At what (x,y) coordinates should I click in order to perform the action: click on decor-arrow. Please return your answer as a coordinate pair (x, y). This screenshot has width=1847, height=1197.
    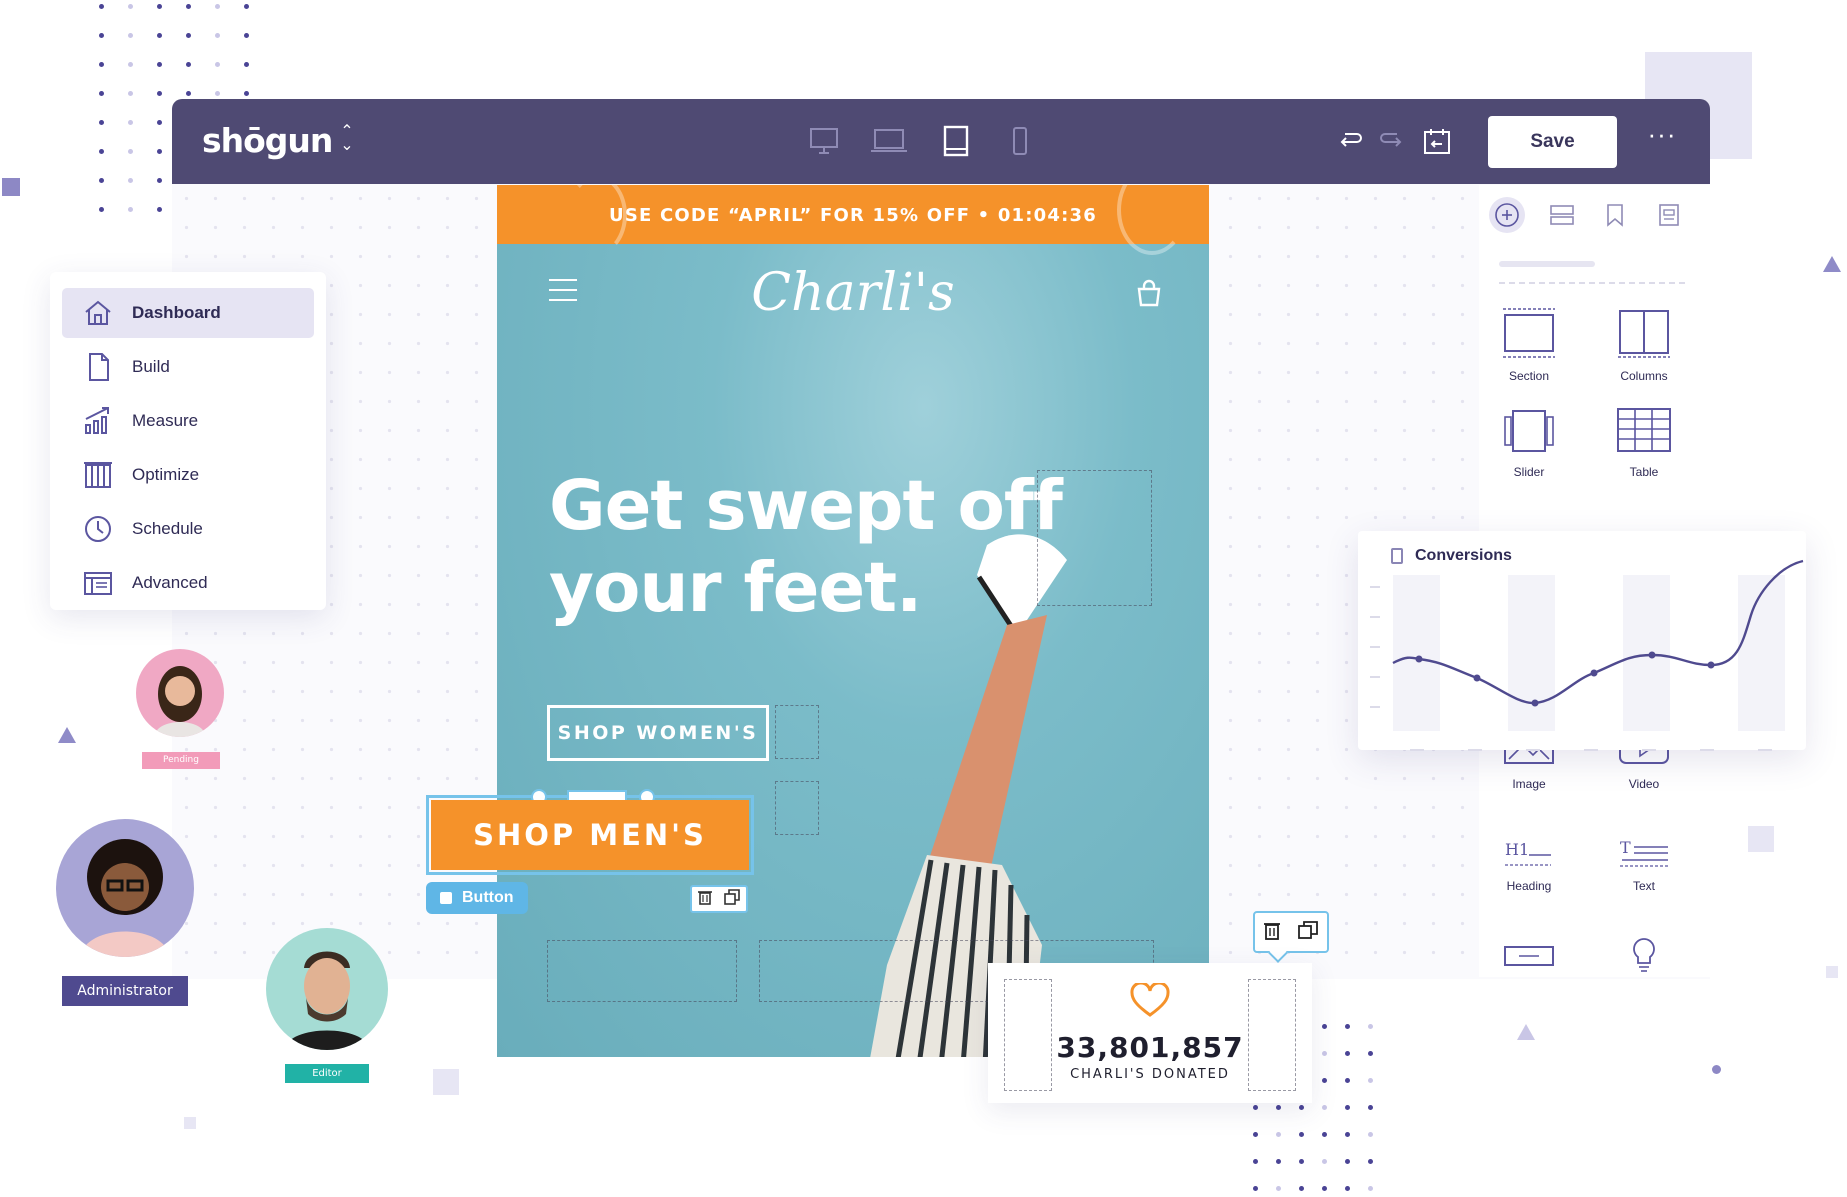
    Looking at the image, I should click on (1832, 264).